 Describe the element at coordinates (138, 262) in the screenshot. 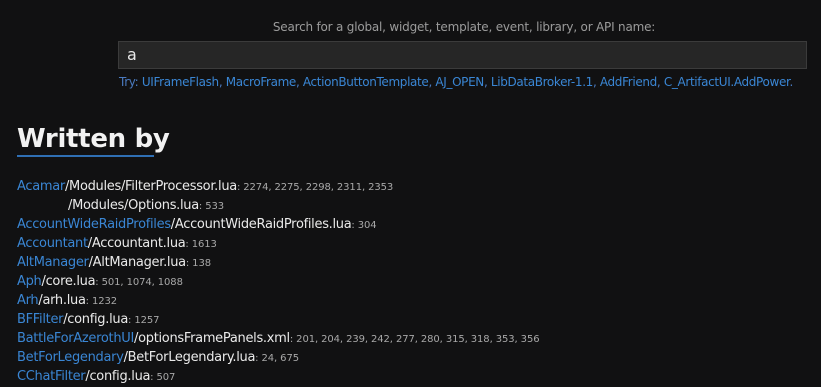

I see `file-path: /AltManager.lua` at that location.